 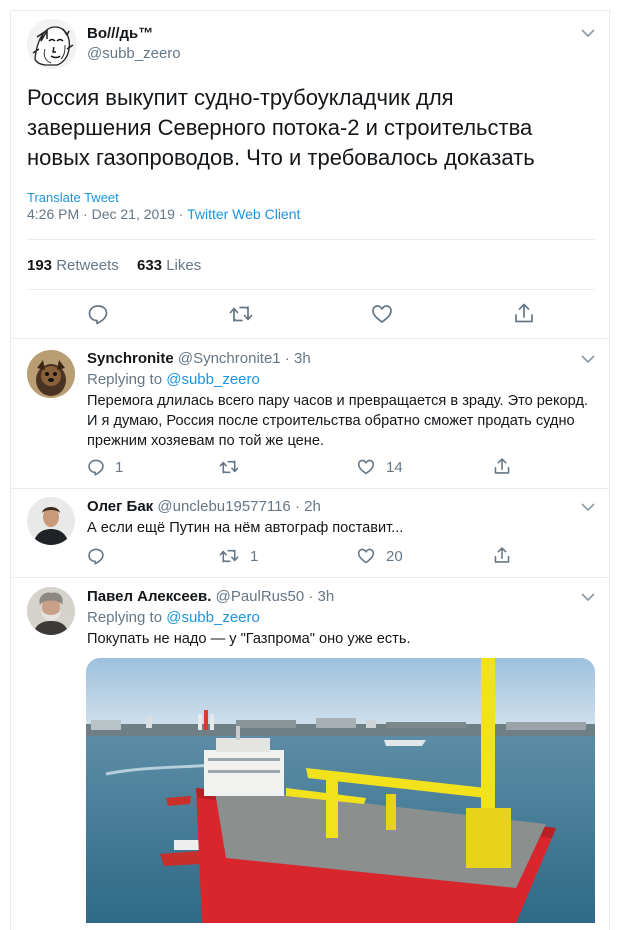 I want to click on author-avatar, so click(x=52, y=44).